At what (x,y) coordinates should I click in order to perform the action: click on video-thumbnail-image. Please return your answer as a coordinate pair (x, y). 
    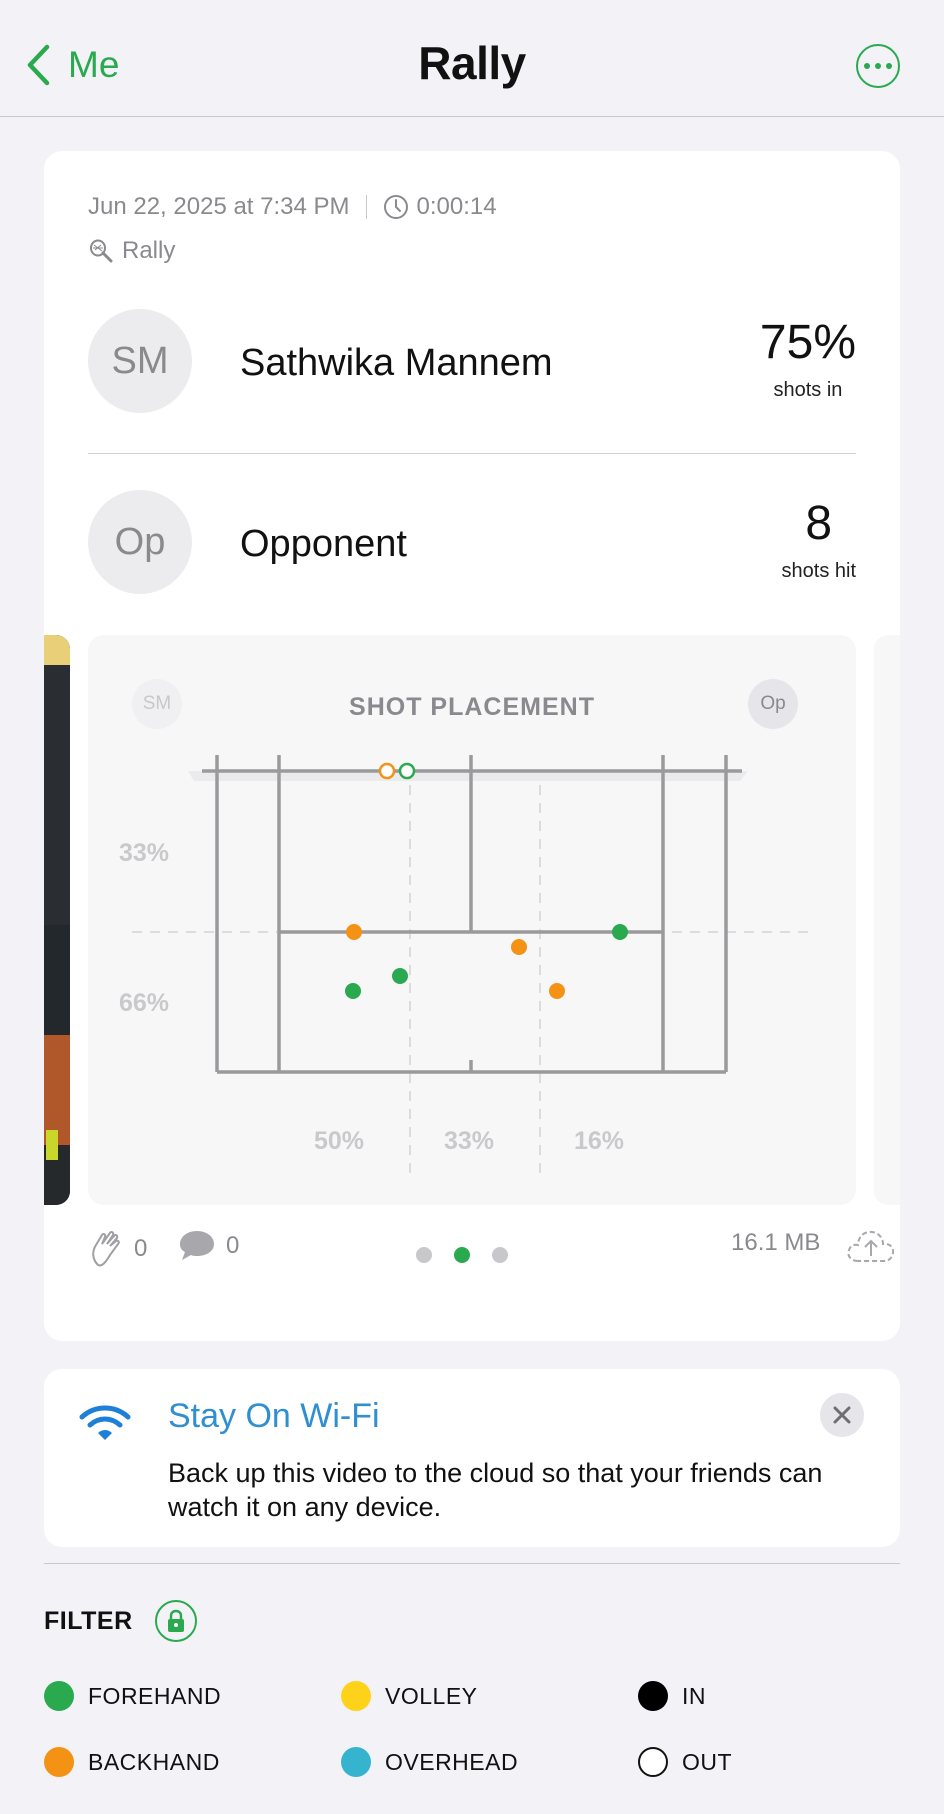
    Looking at the image, I should click on (57, 920).